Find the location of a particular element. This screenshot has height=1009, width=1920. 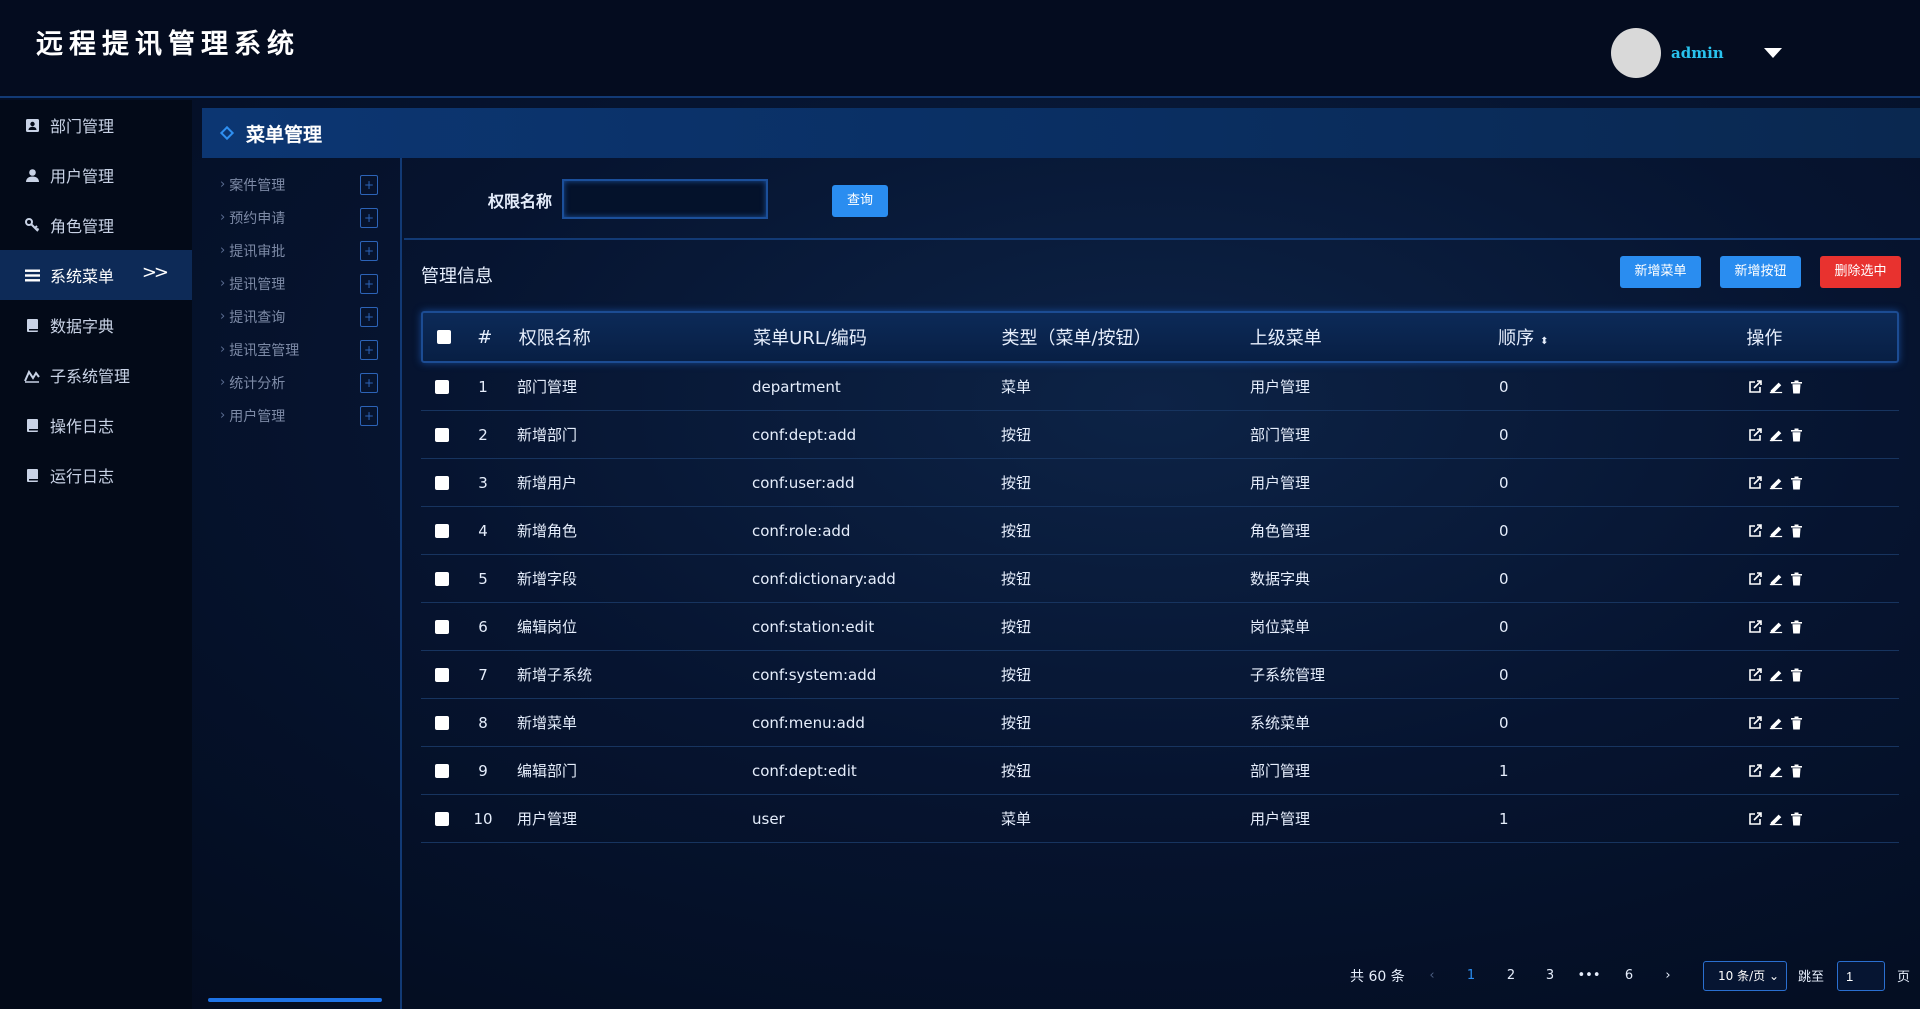

user-menu: admin is located at coordinates (1696, 53).